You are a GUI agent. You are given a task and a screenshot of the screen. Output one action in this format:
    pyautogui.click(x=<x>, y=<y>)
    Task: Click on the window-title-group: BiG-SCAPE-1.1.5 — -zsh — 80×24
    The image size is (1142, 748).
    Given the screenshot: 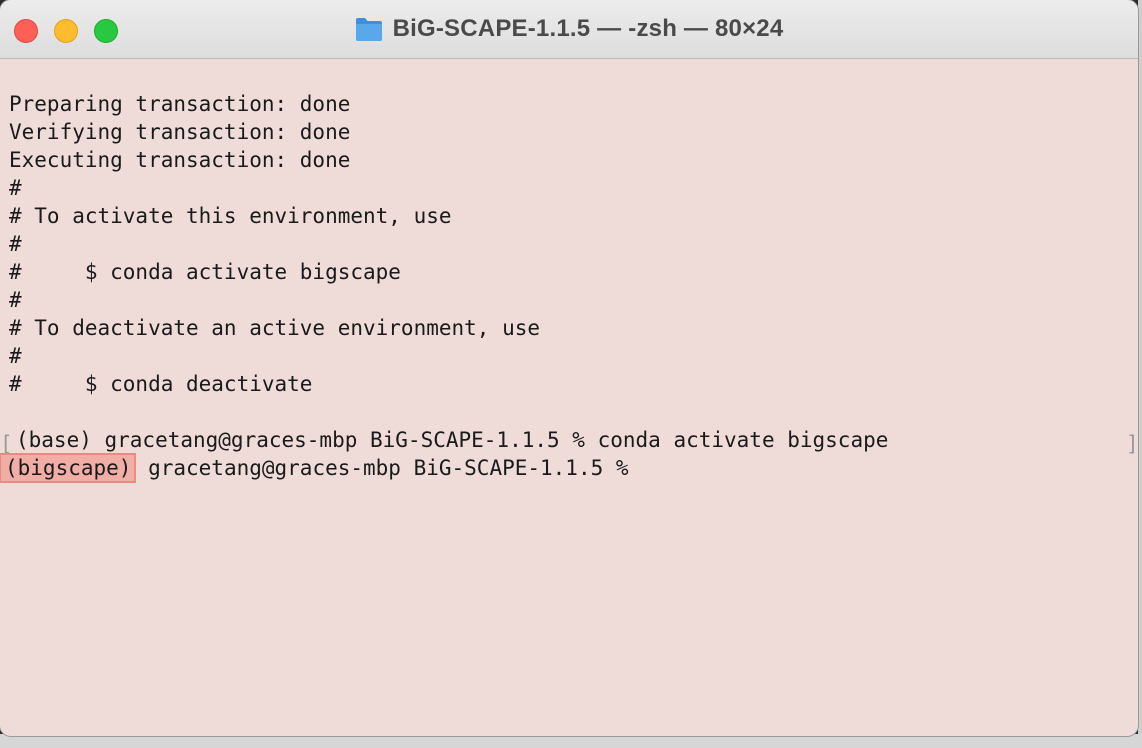 What is the action you would take?
    pyautogui.click(x=569, y=29)
    